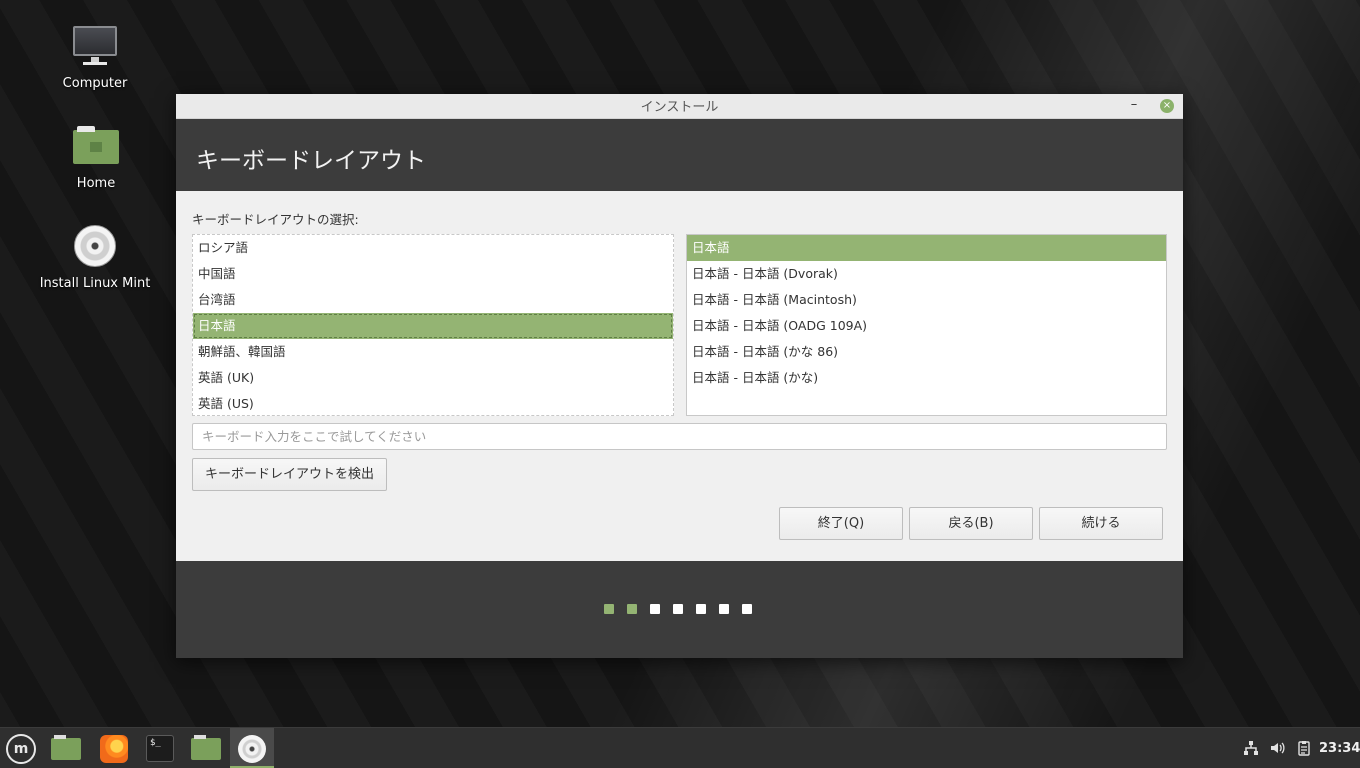 This screenshot has height=768, width=1360. I want to click on variant-item: 日本語 - 日本語 (かな 86), so click(926, 352).